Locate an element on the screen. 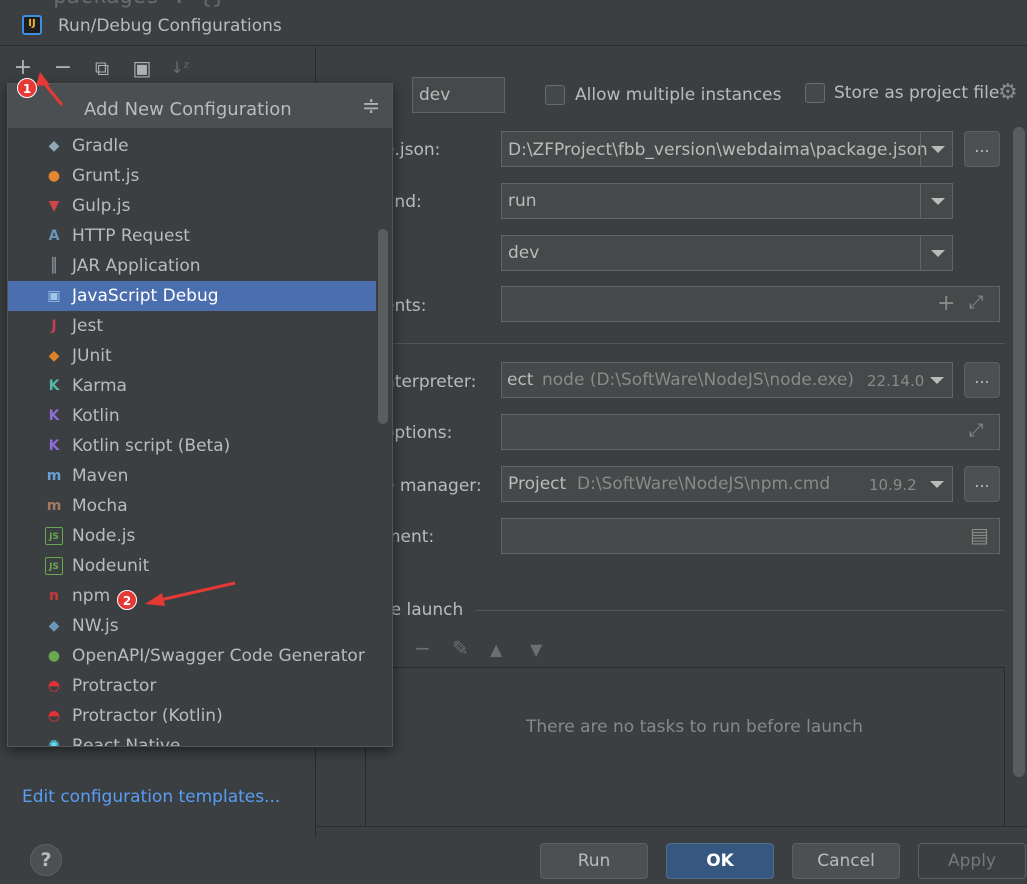 Image resolution: width=1027 pixels, height=884 pixels. annotation-badge-2: 2 is located at coordinates (127, 600).